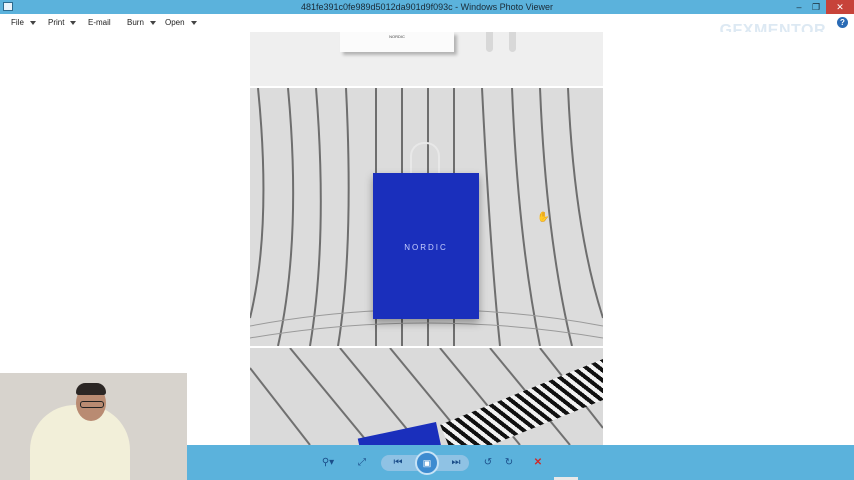 The image size is (854, 480). I want to click on webcam-overlay, so click(93, 426).